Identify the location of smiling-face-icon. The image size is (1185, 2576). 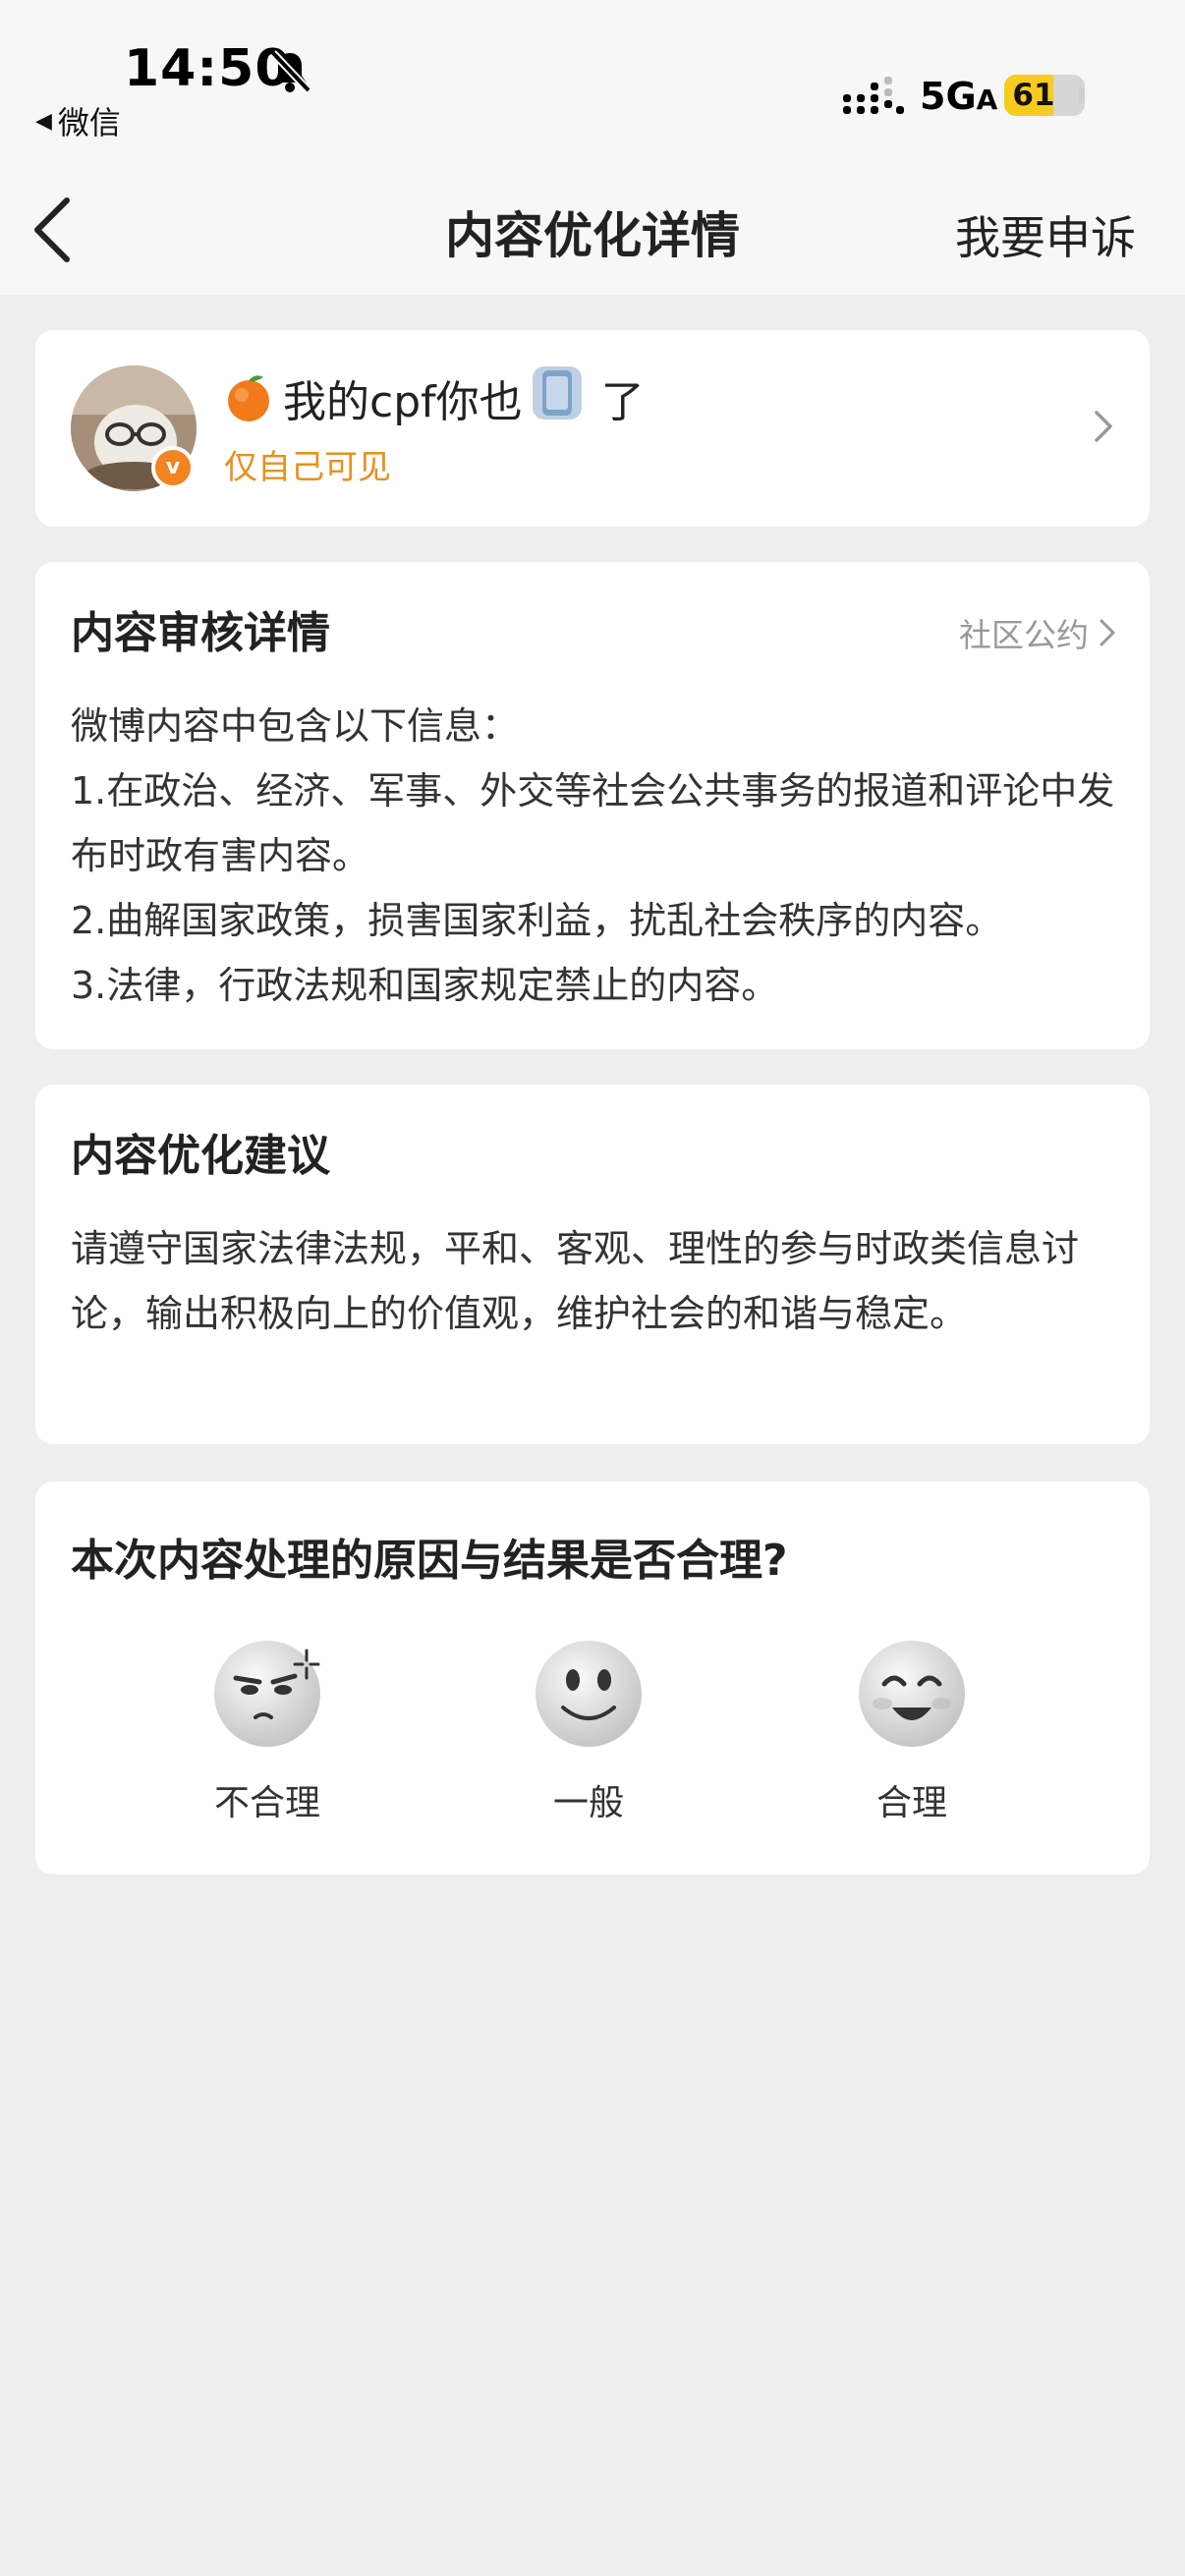
(912, 1694).